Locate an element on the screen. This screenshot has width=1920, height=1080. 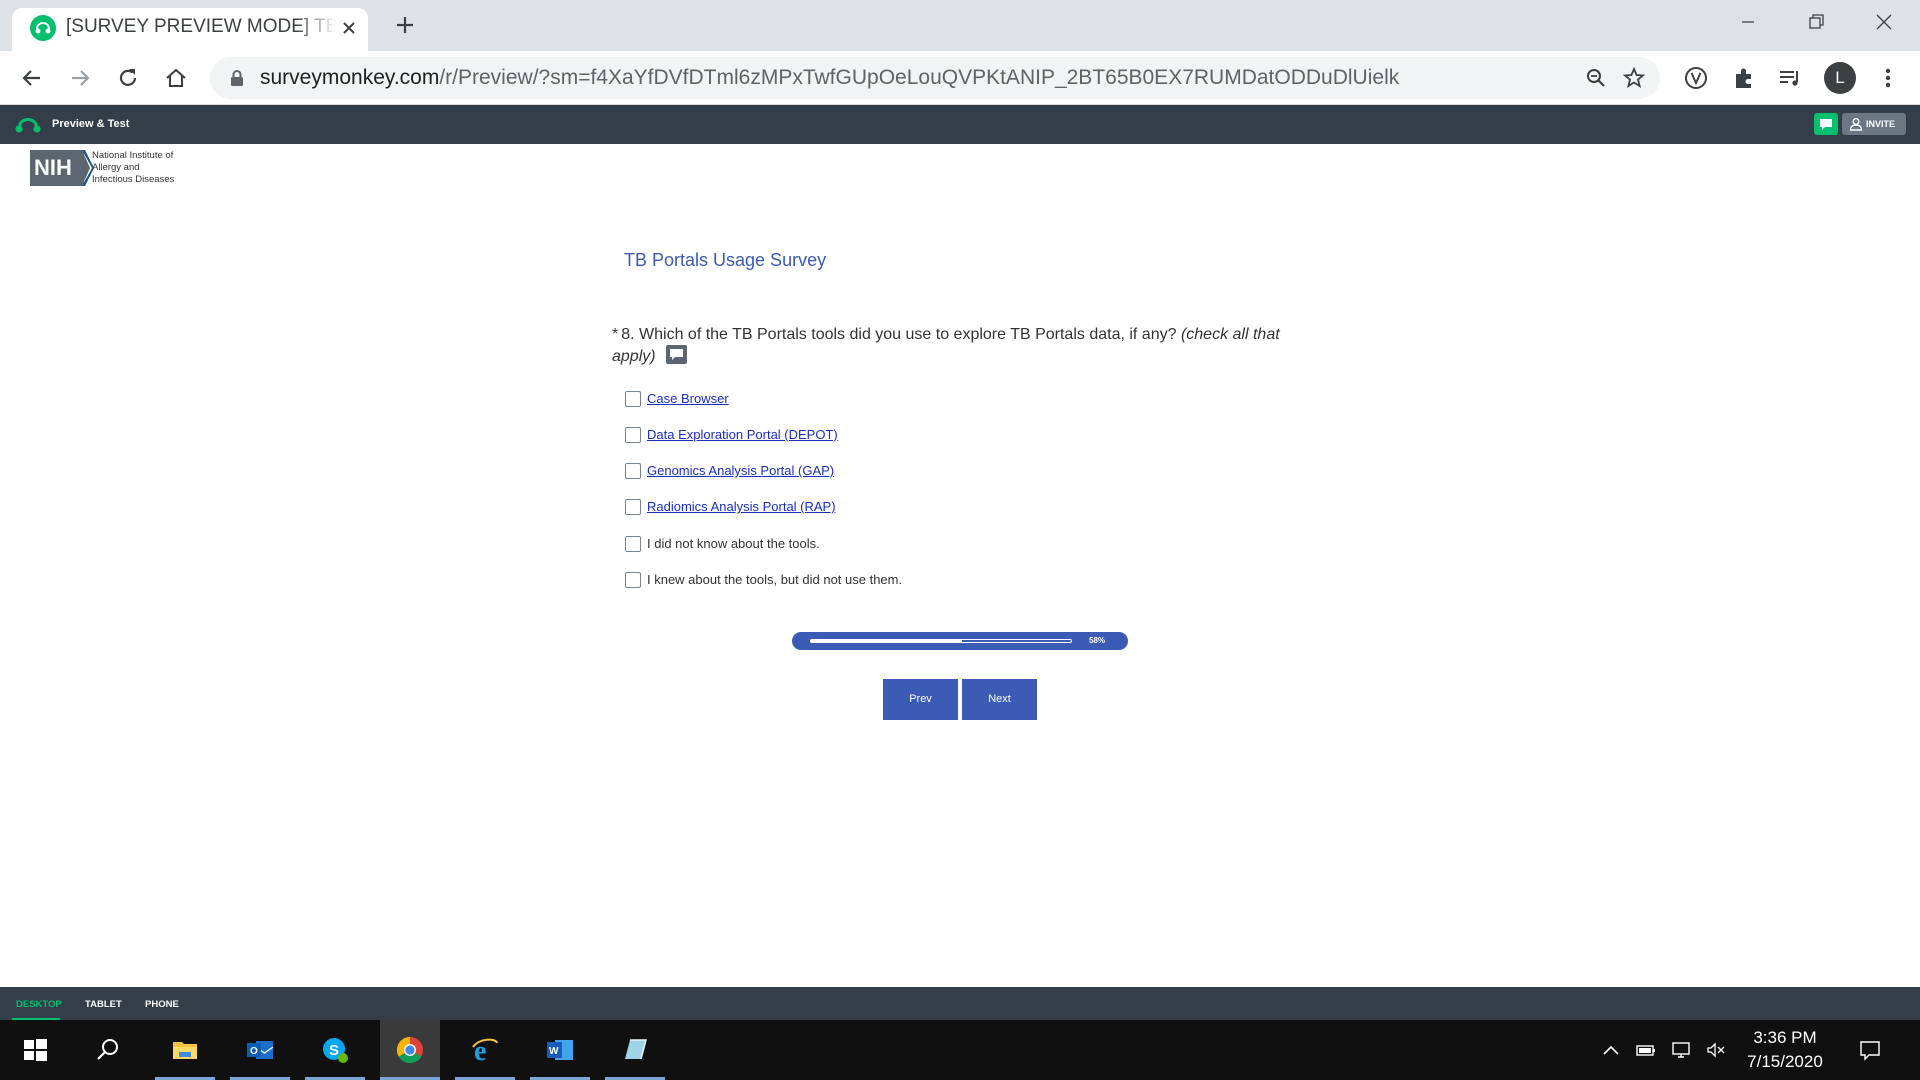
taskbar-internet-explorer: e is located at coordinates (485, 1050).